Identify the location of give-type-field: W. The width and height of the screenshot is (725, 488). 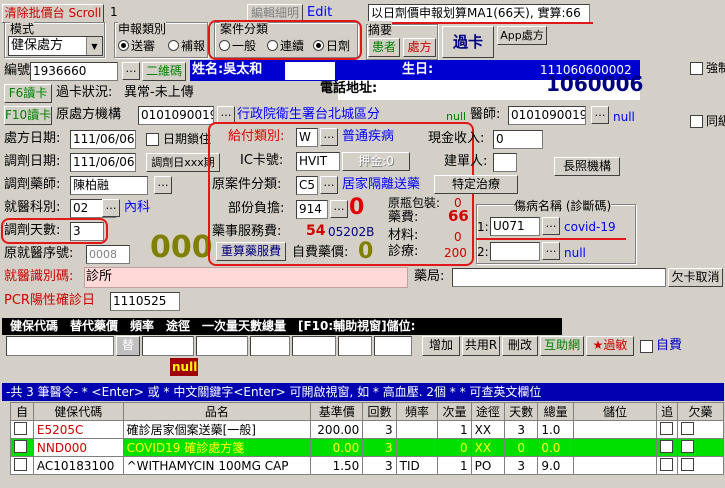
(307, 137).